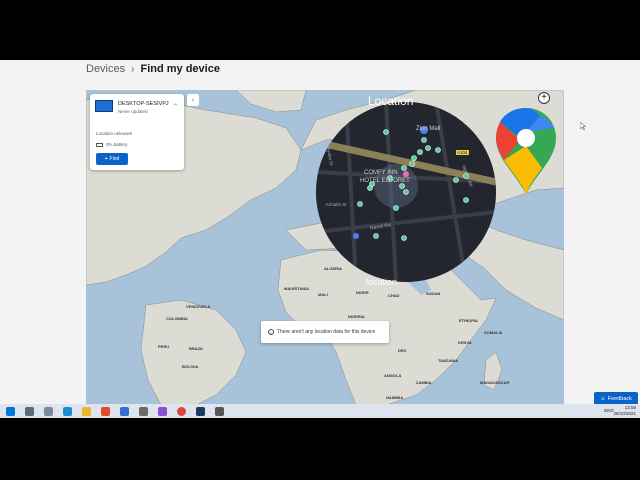 Image resolution: width=640 pixels, height=480 pixels. I want to click on terminal-icon, so click(200, 411).